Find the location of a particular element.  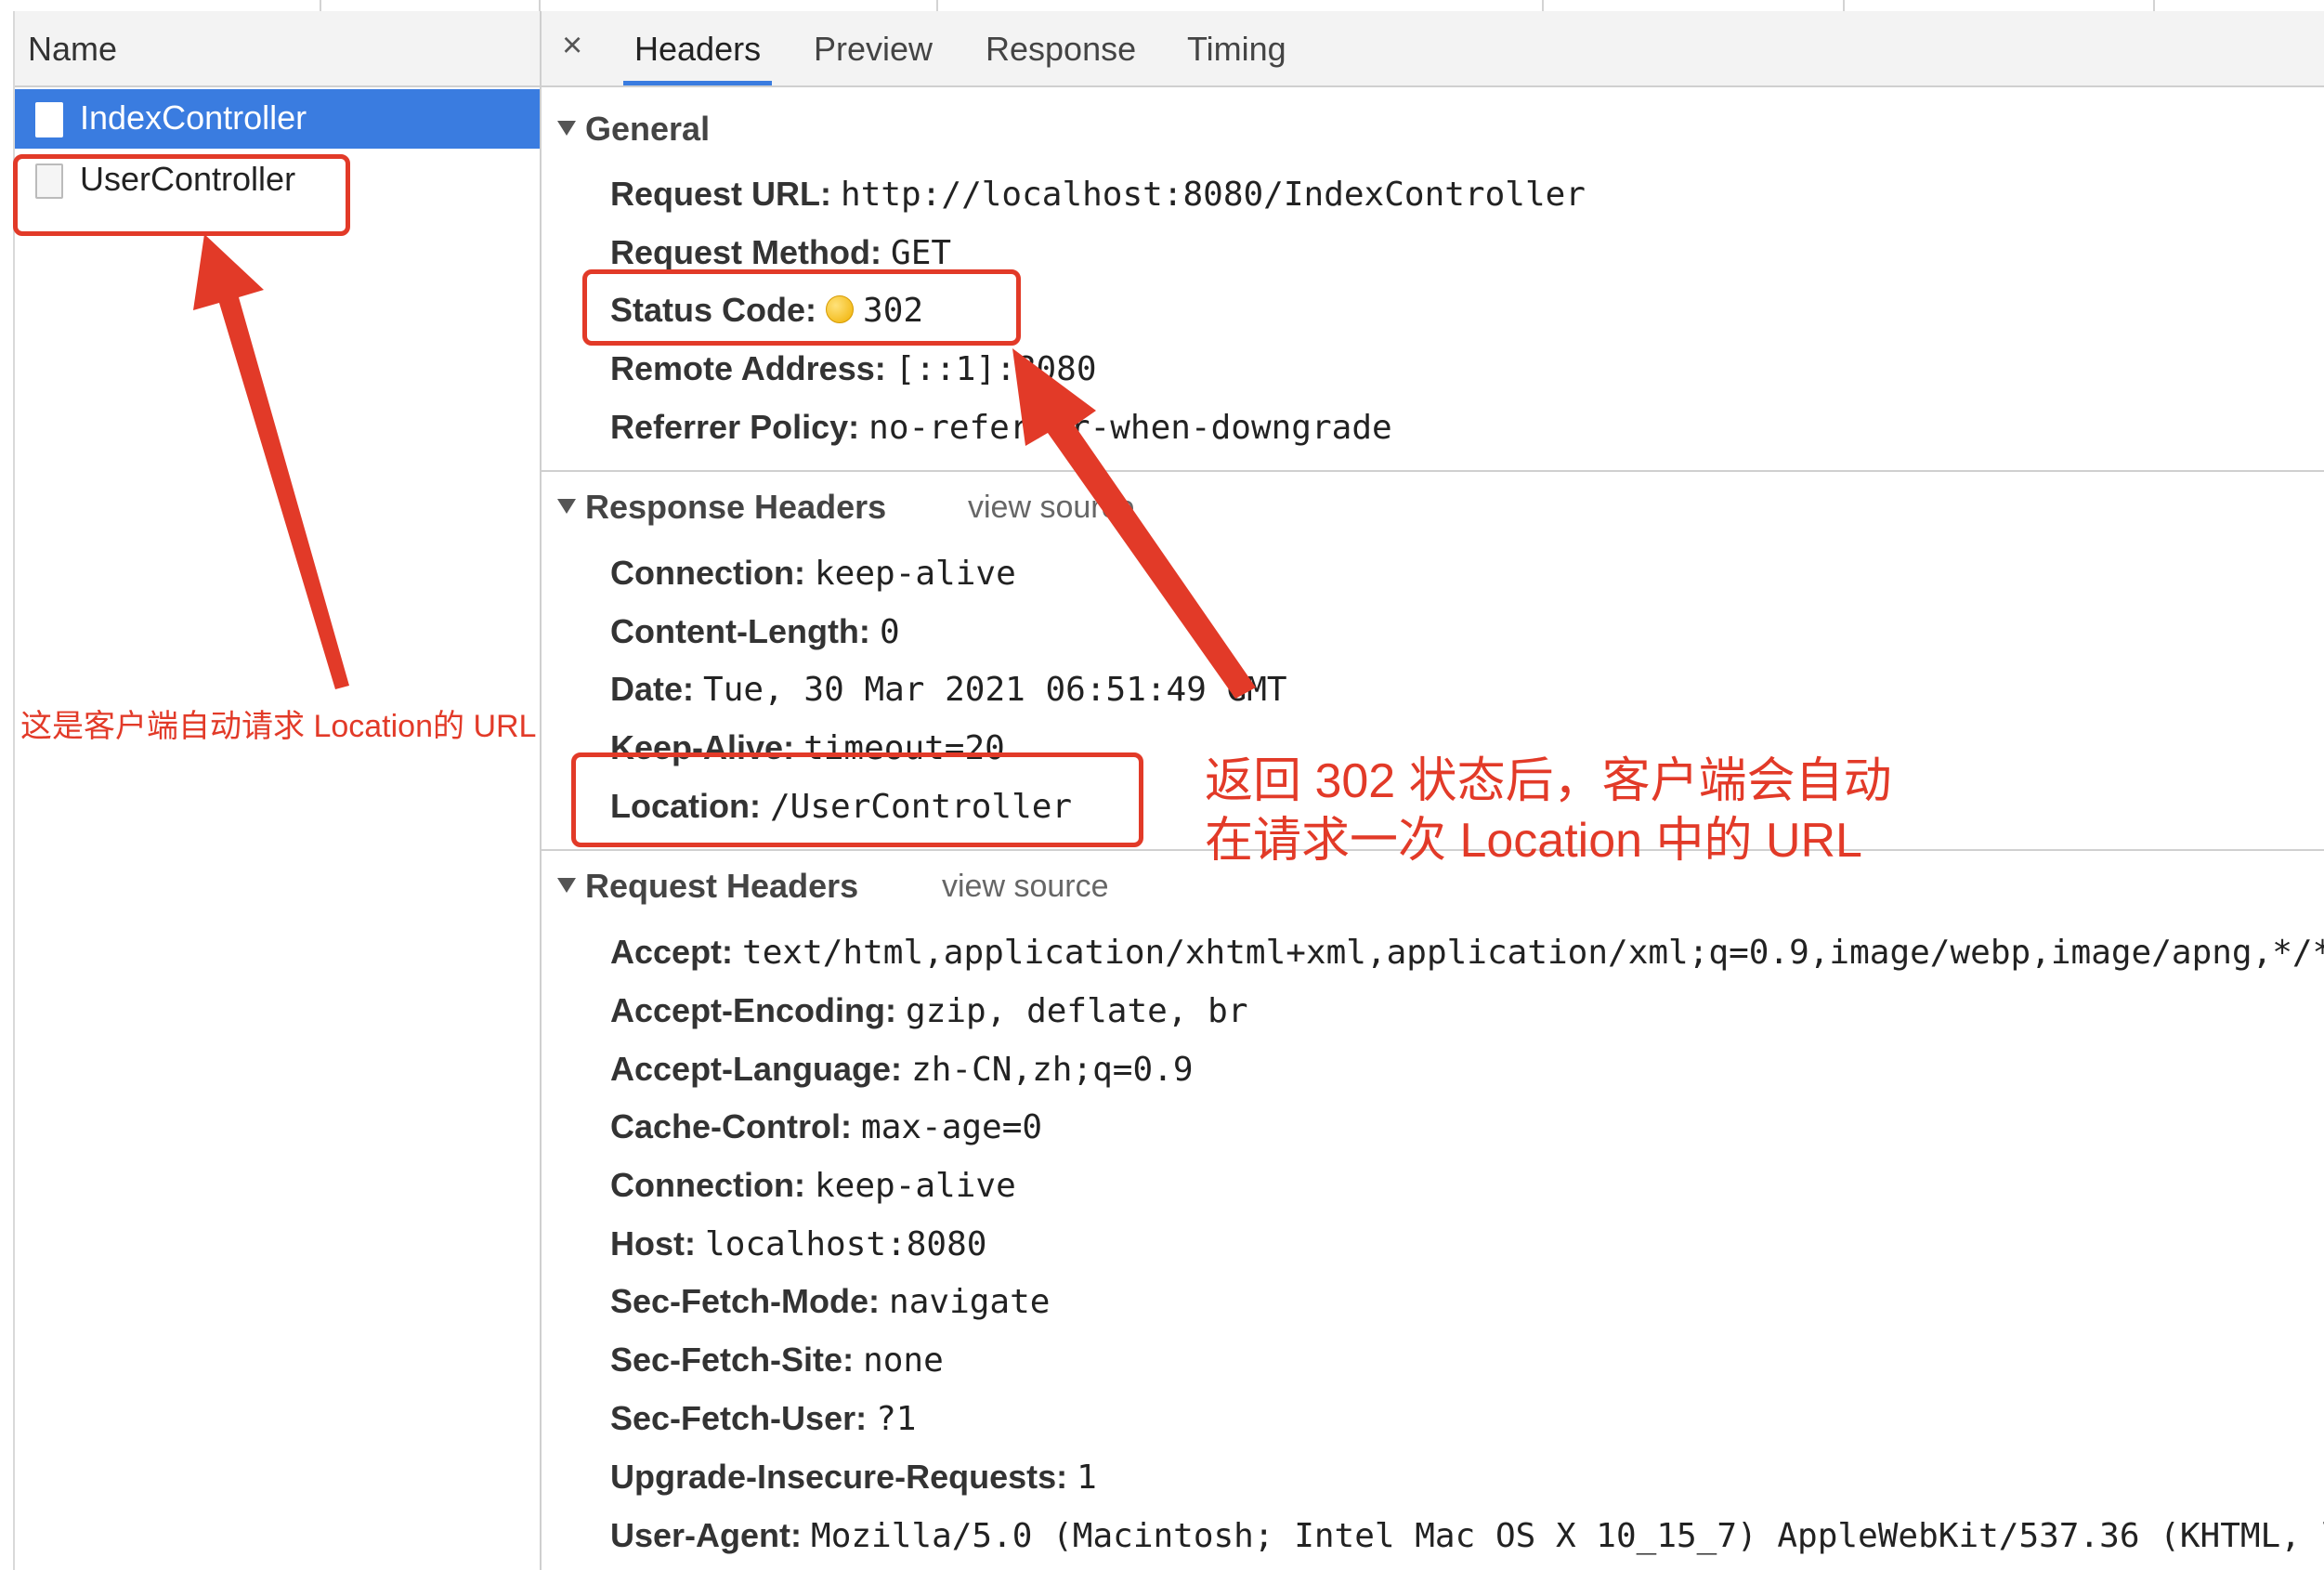

arrow-to-usercontroller is located at coordinates (271, 461).